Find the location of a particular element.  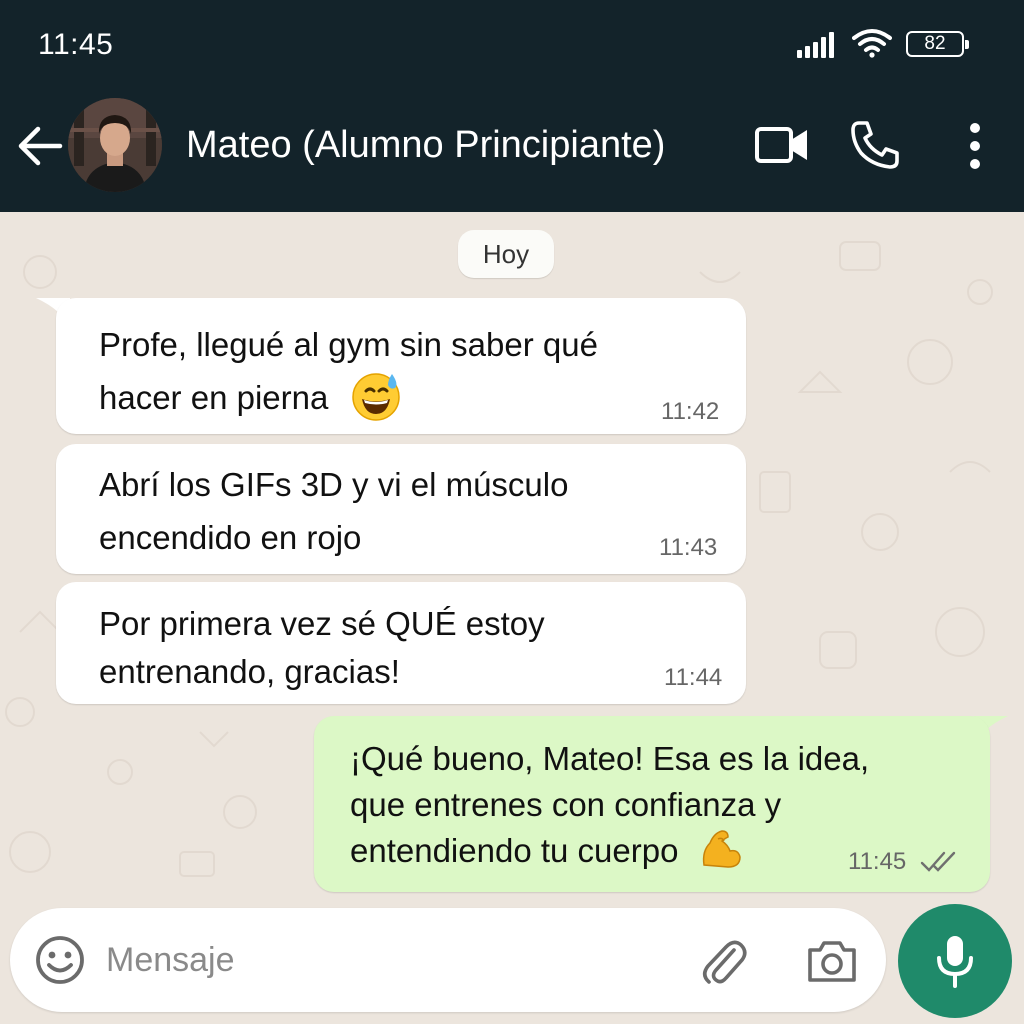

message-time: 11:42 is located at coordinates (690, 411).